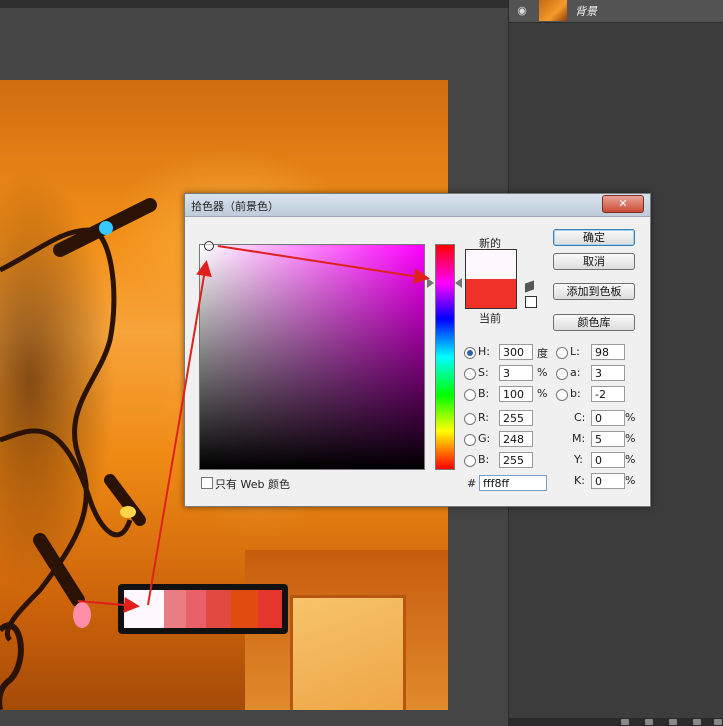 The image size is (723, 726). What do you see at coordinates (553, 10) in the screenshot?
I see `layer-thumbnail` at bounding box center [553, 10].